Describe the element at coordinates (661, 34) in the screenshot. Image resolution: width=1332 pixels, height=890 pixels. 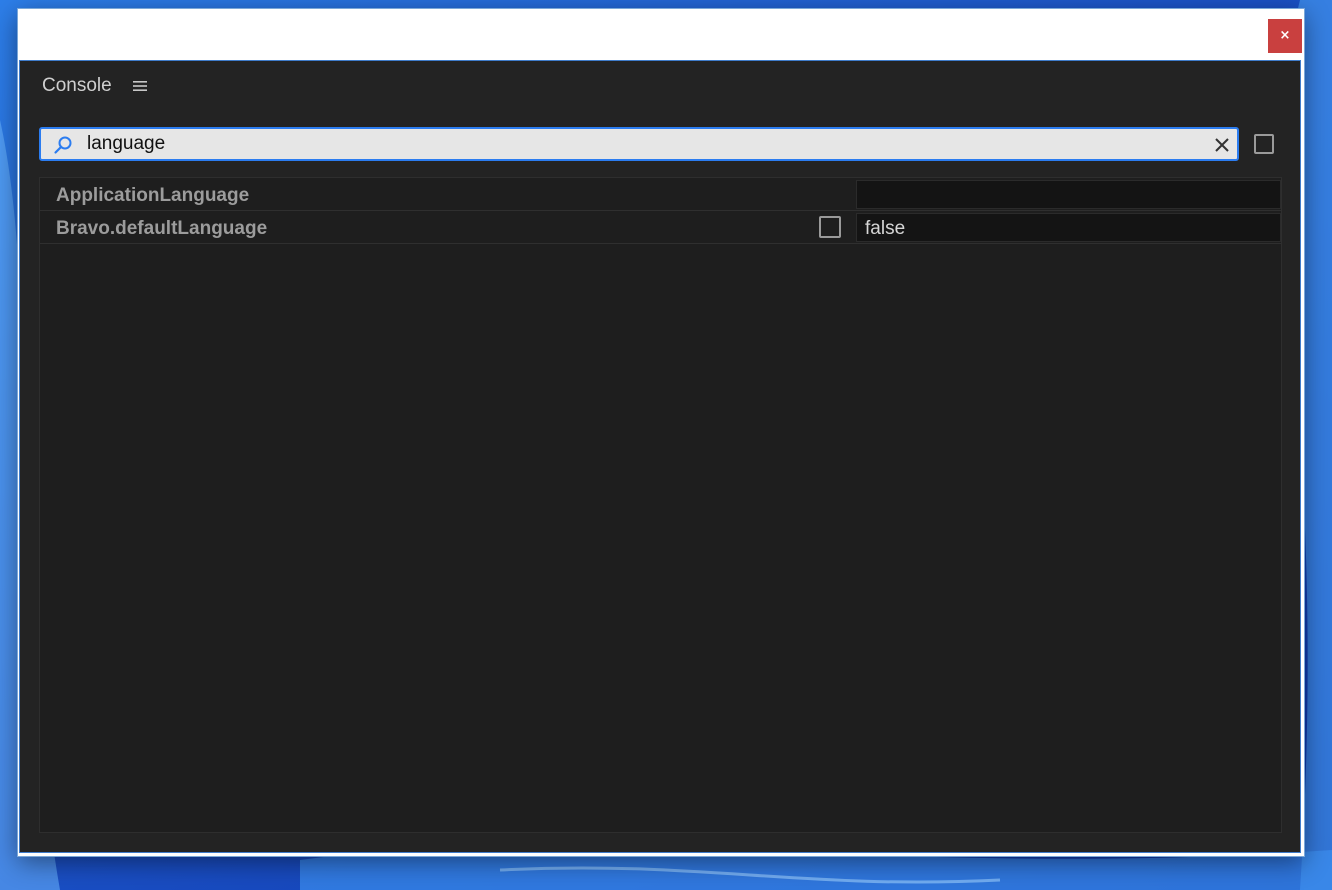
I see `title-bar: ×` at that location.